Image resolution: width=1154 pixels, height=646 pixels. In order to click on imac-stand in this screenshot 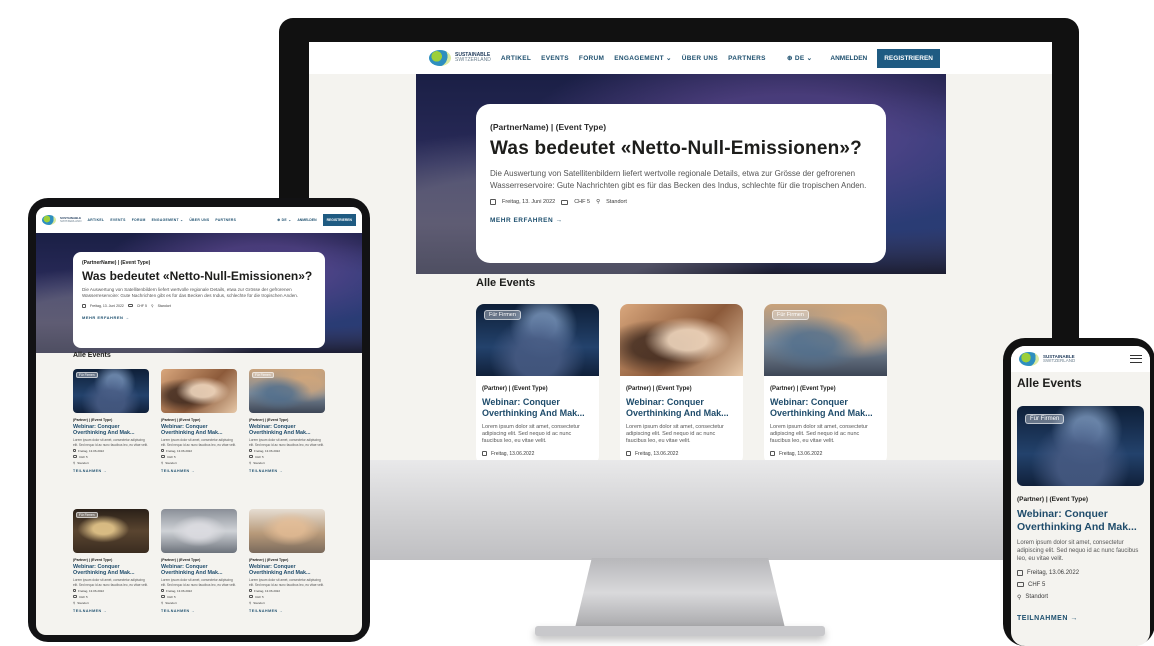, I will do `click(680, 593)`.